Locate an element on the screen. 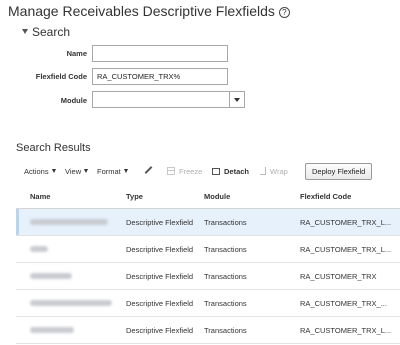 This screenshot has height=345, width=400. dropdown-button is located at coordinates (236, 99).